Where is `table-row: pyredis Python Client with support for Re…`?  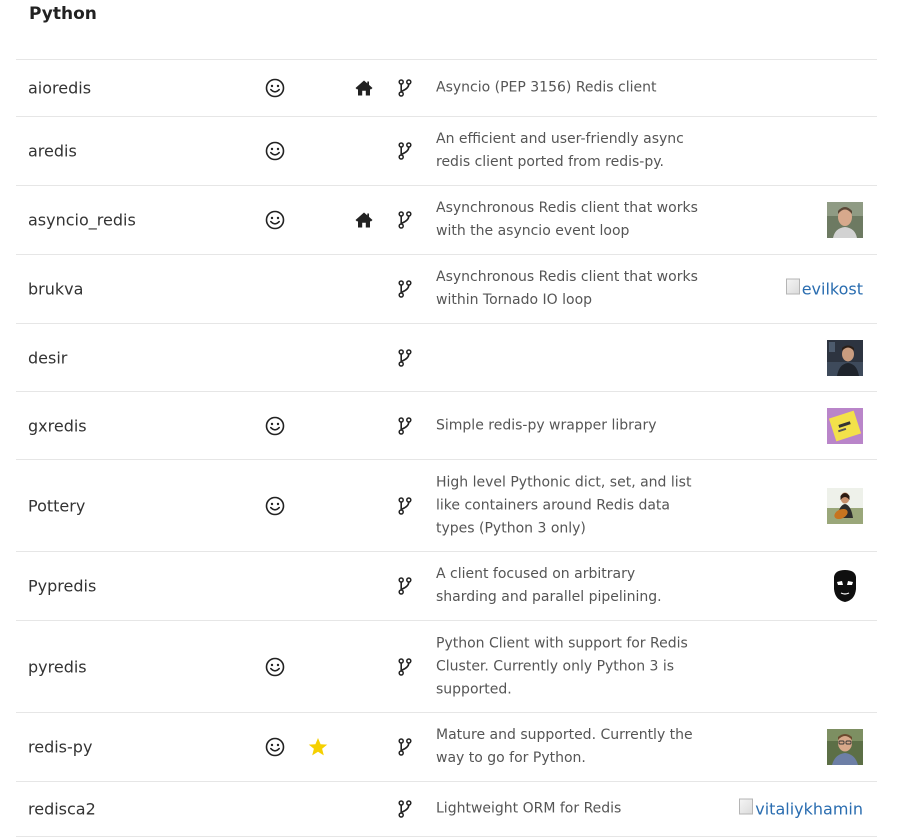 table-row: pyredis Python Client with support for Re… is located at coordinates (446, 667).